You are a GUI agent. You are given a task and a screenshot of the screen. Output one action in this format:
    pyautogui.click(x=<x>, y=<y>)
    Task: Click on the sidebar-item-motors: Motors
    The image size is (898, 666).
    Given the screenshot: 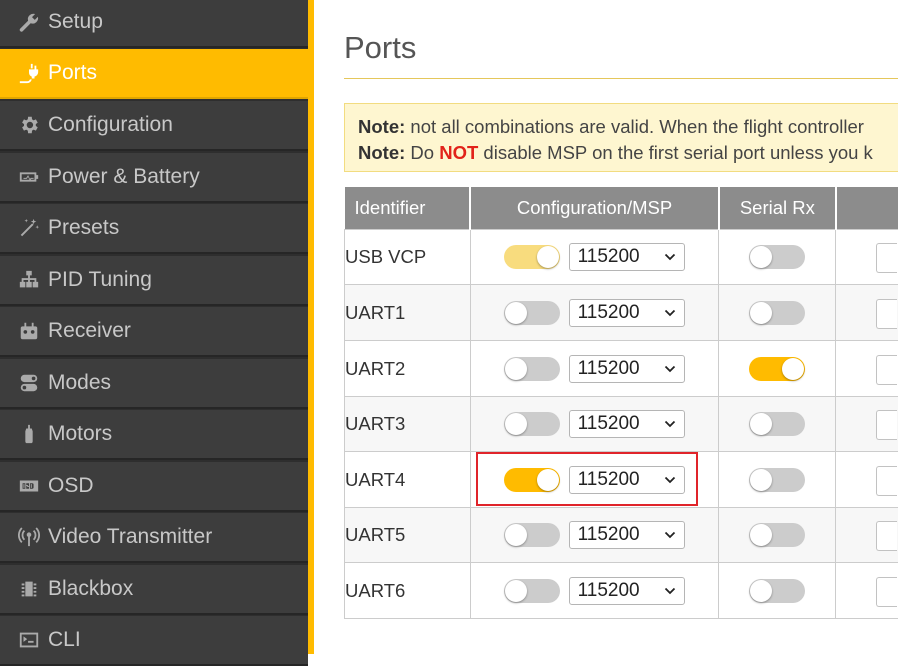 What is the action you would take?
    pyautogui.click(x=154, y=435)
    